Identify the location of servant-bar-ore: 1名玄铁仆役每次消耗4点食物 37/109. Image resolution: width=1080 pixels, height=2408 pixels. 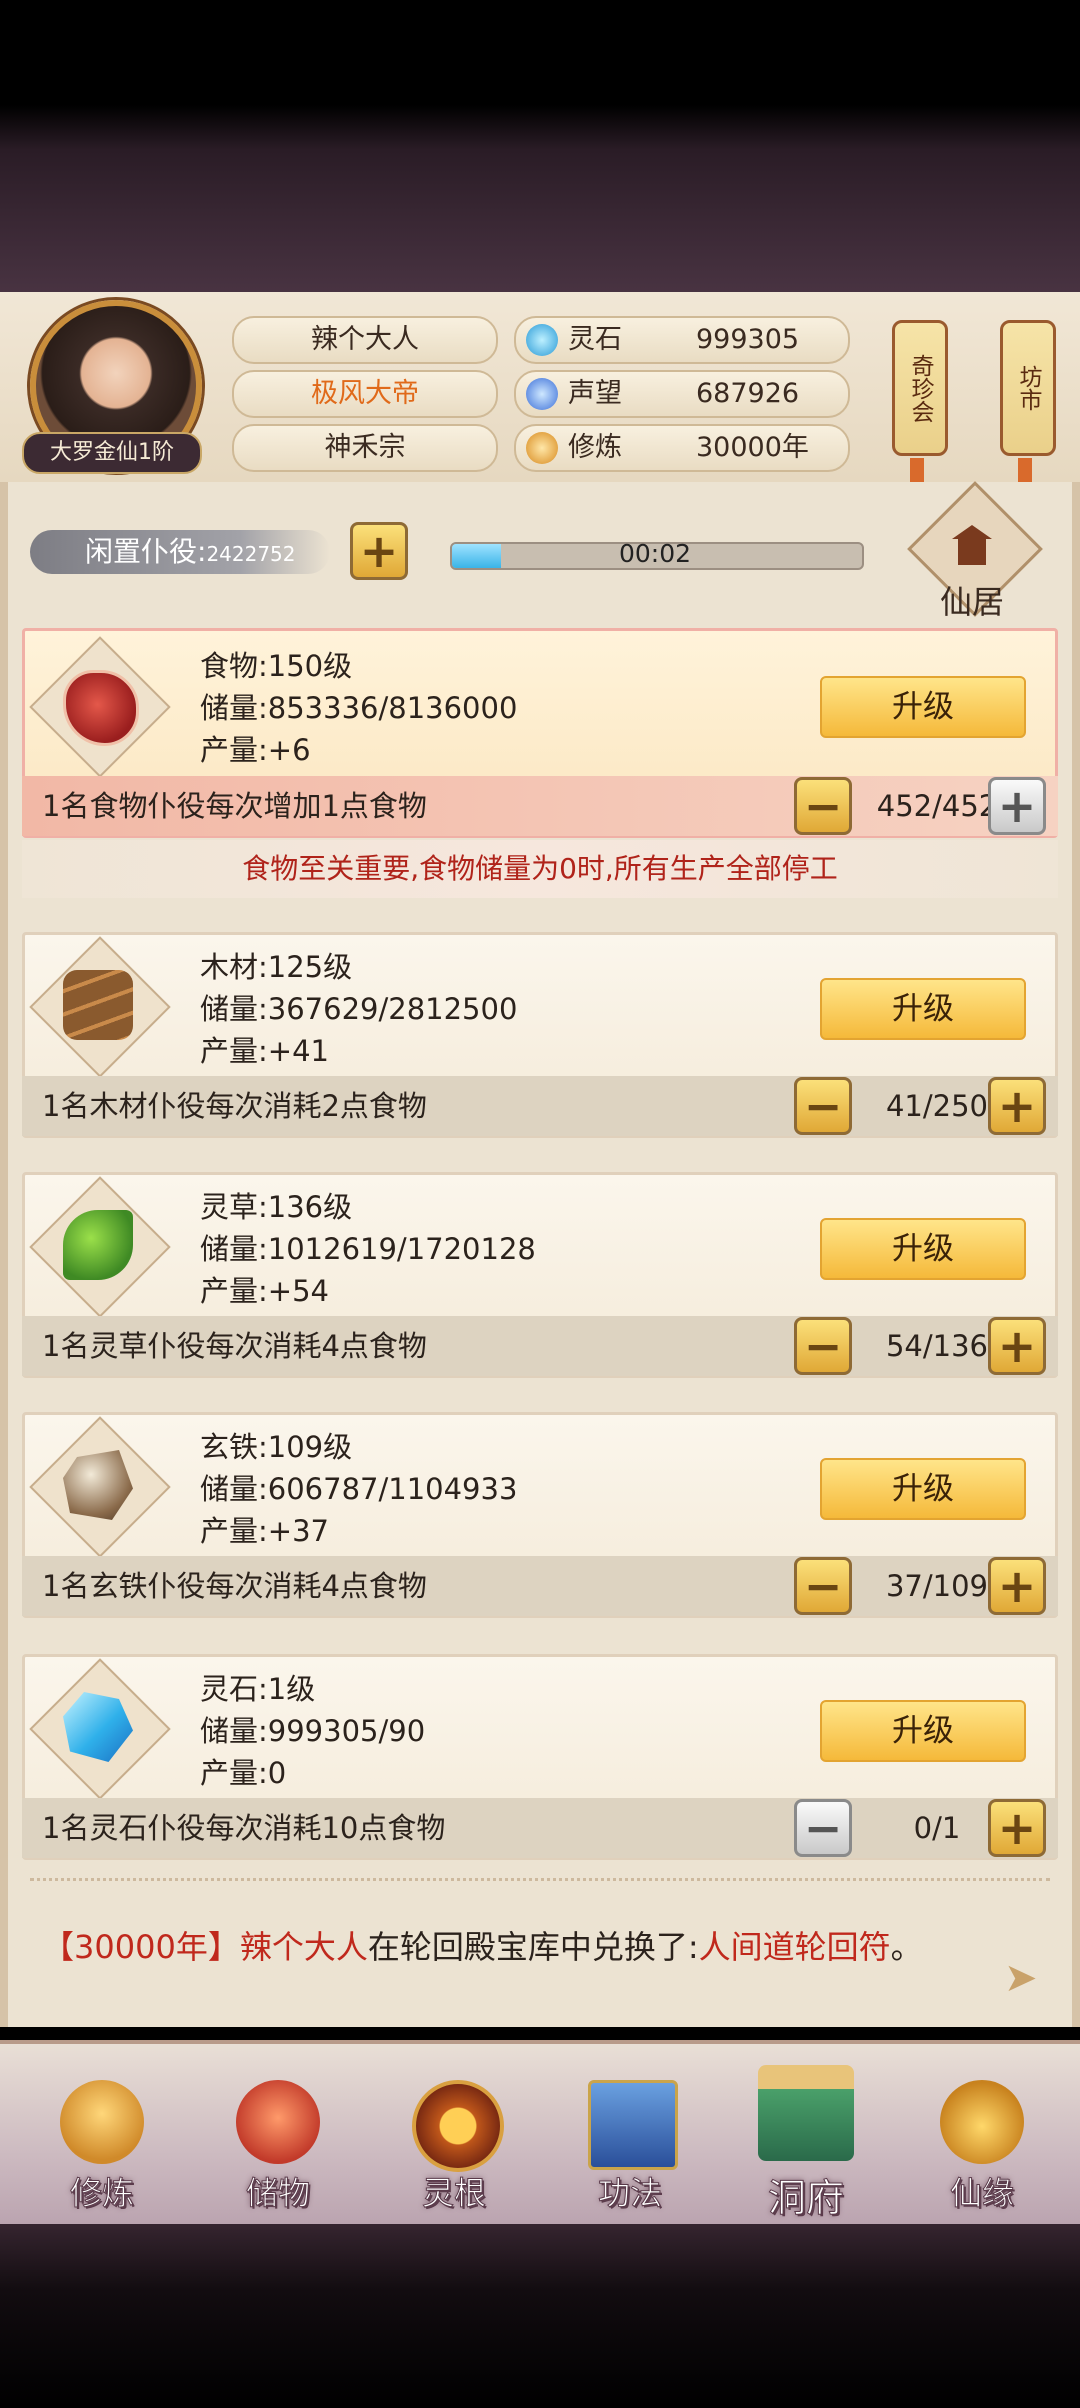
(540, 1586).